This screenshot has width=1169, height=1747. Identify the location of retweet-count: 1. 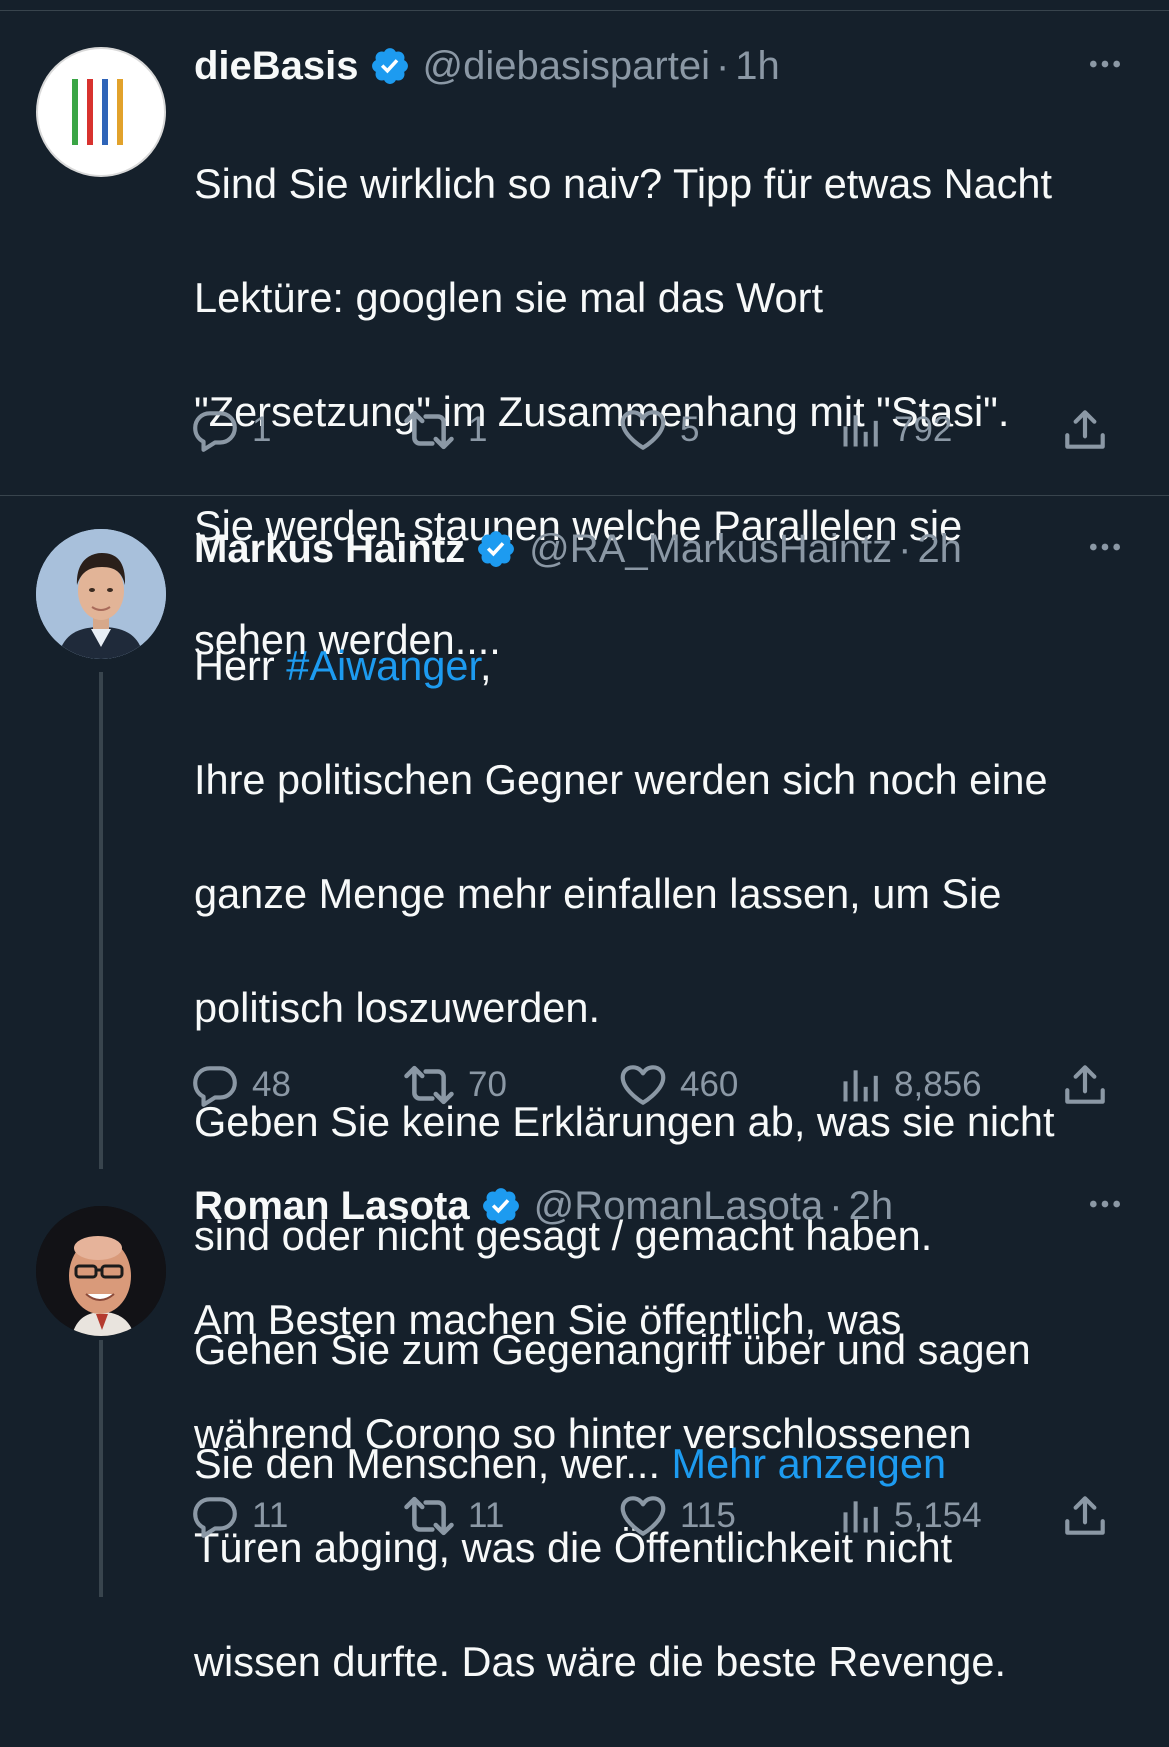
(478, 429).